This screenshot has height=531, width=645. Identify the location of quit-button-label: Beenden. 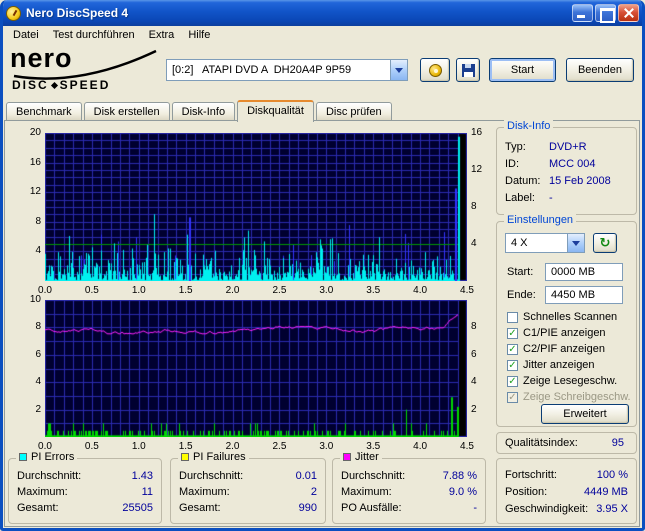
(600, 70).